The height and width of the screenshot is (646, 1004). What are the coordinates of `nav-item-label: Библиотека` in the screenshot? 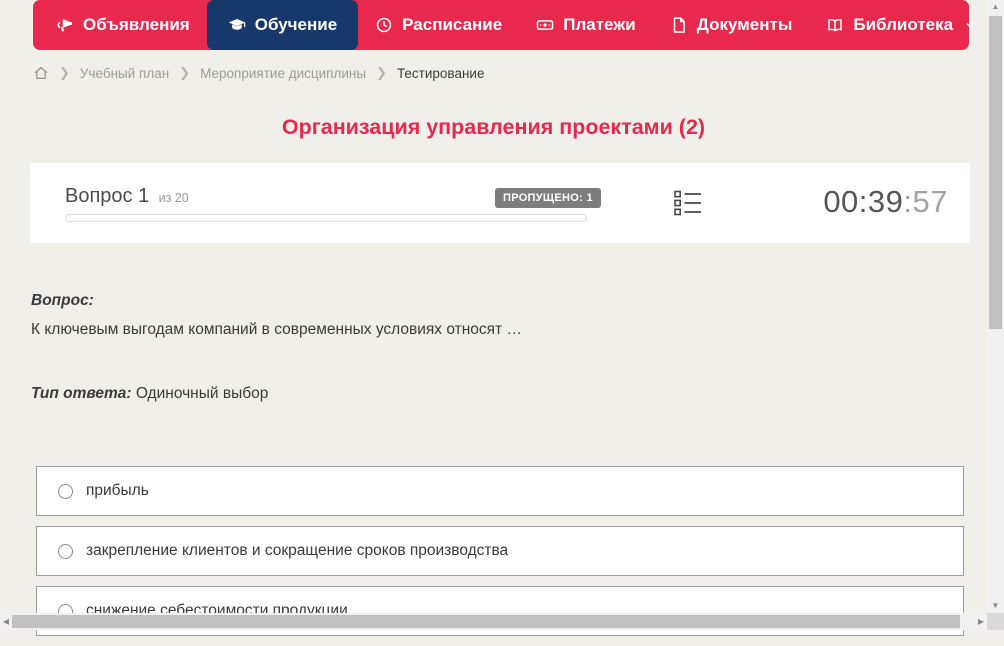 It's located at (903, 24).